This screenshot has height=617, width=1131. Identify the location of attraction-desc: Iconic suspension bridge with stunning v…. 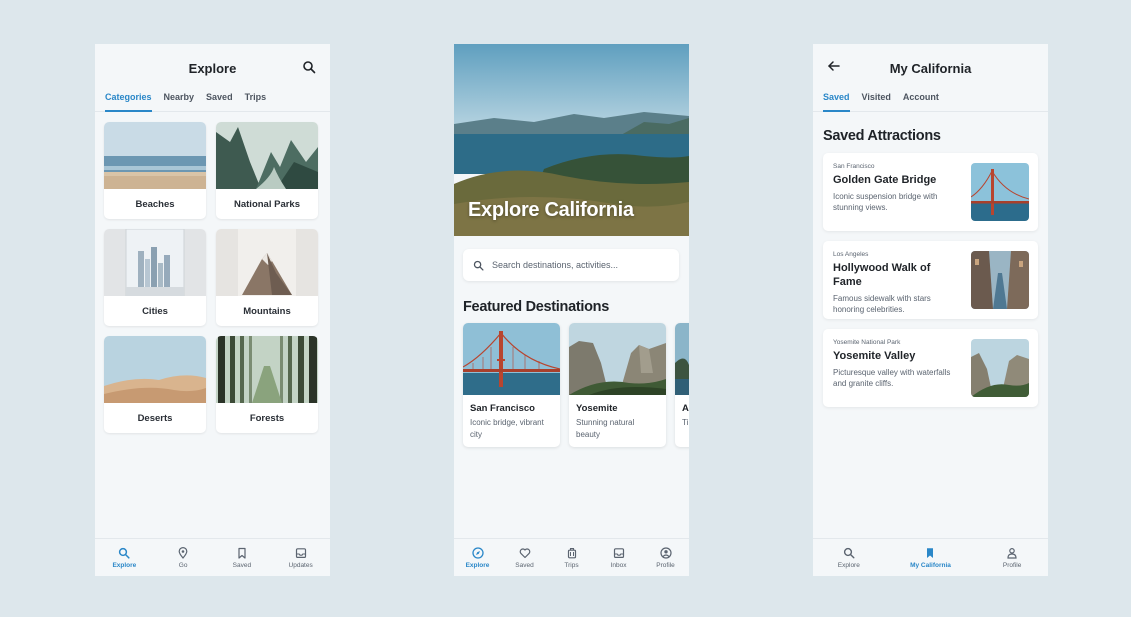
(885, 202).